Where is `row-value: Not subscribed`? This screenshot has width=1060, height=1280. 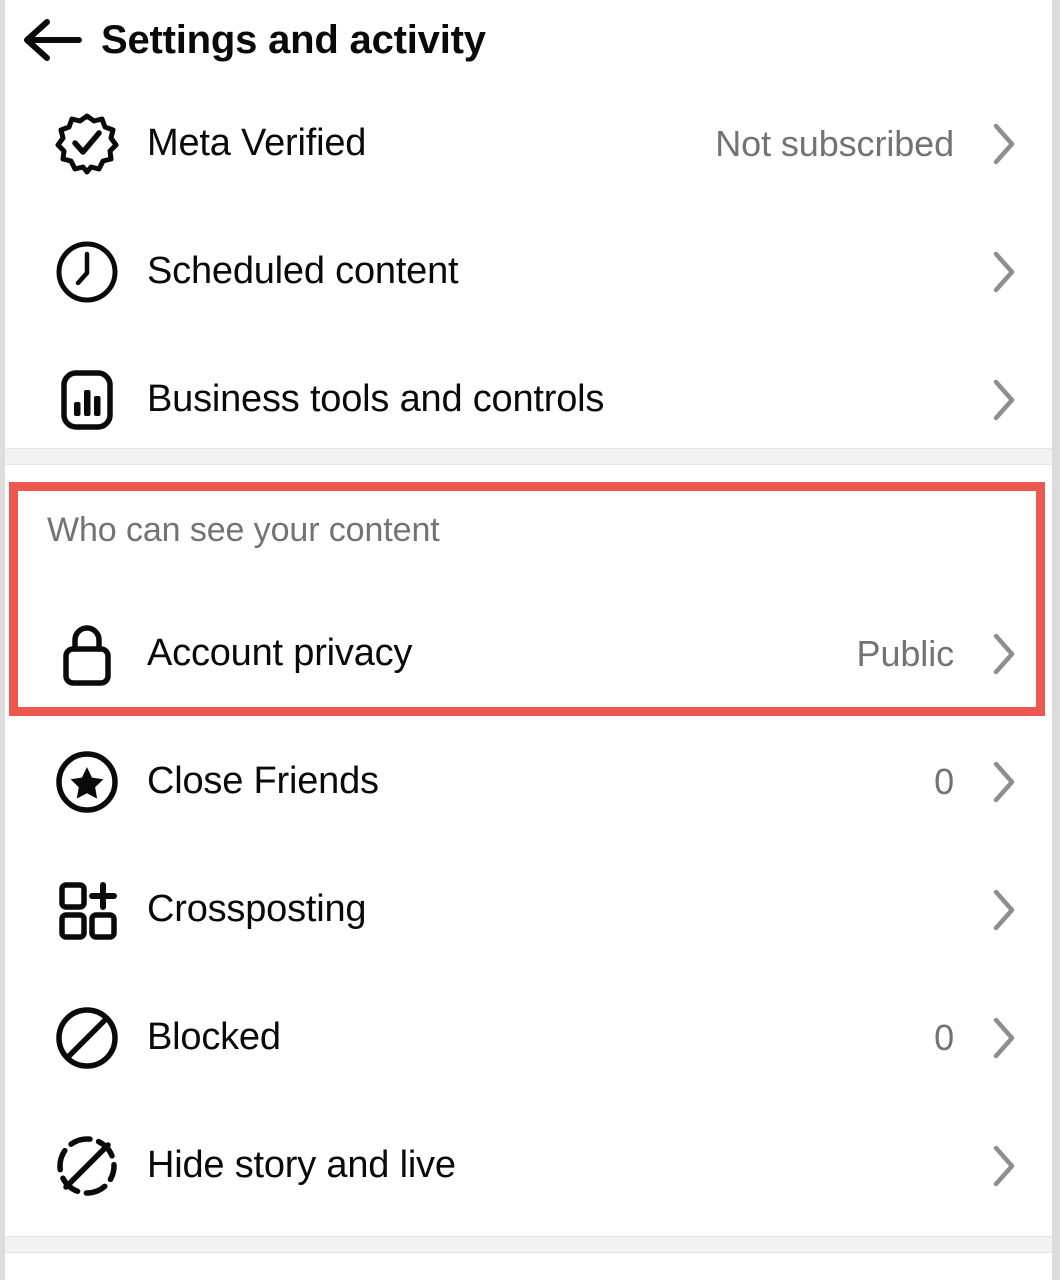 row-value: Not subscribed is located at coordinates (834, 143).